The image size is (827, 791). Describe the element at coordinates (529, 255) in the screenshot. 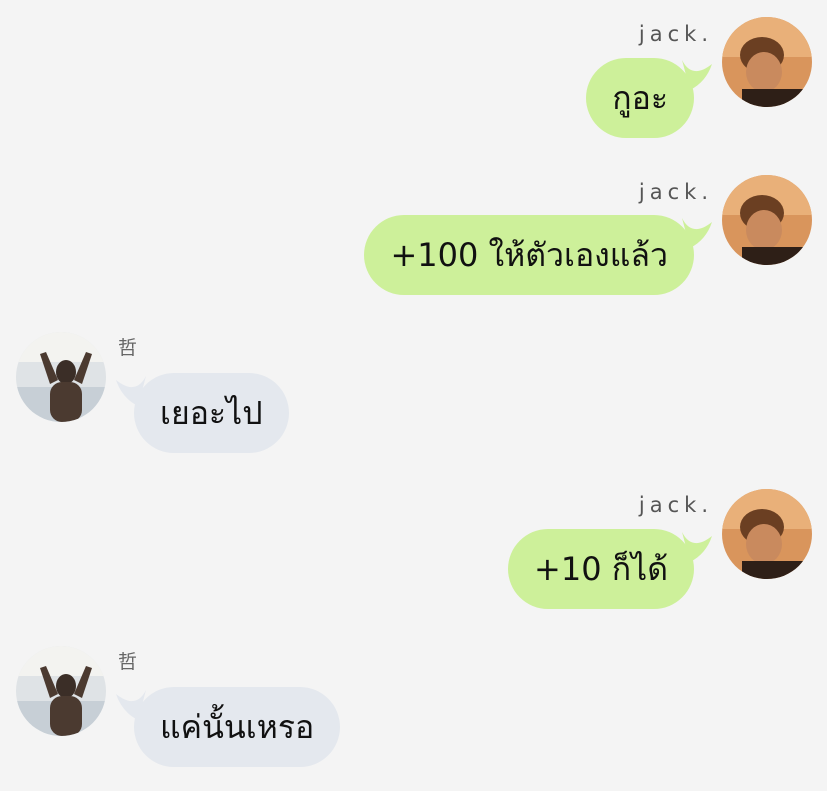

I see `message-bubble: +100 ให้ตัวเองแล้ว` at that location.